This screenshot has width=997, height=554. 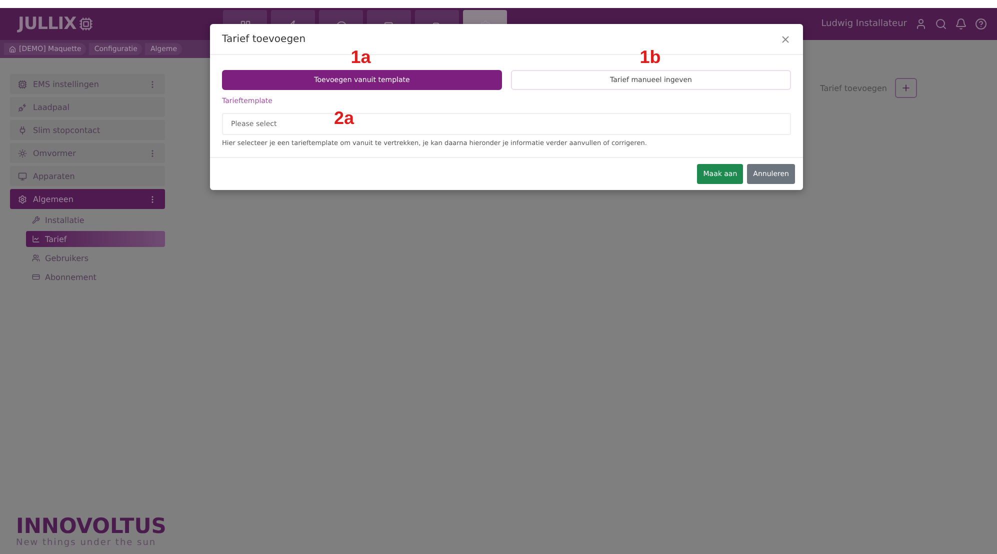 I want to click on dialog-title: Tarief toevoegen, so click(x=264, y=39).